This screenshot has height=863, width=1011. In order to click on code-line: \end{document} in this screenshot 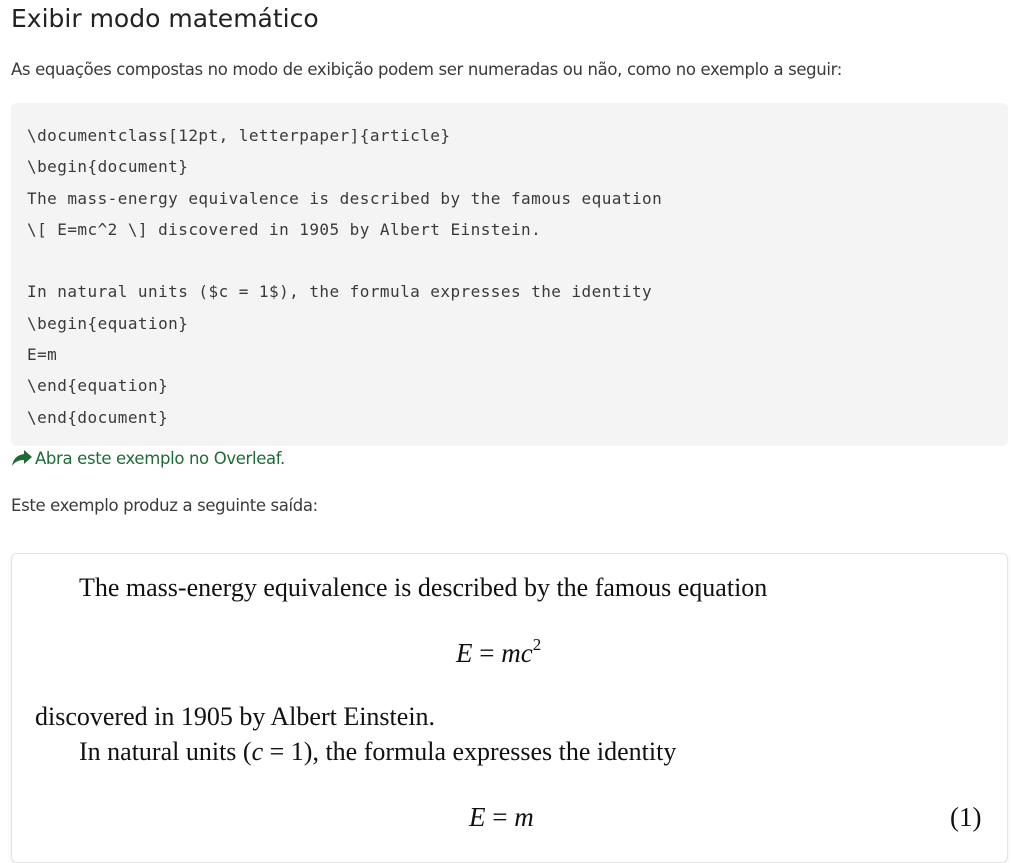, I will do `click(98, 417)`.